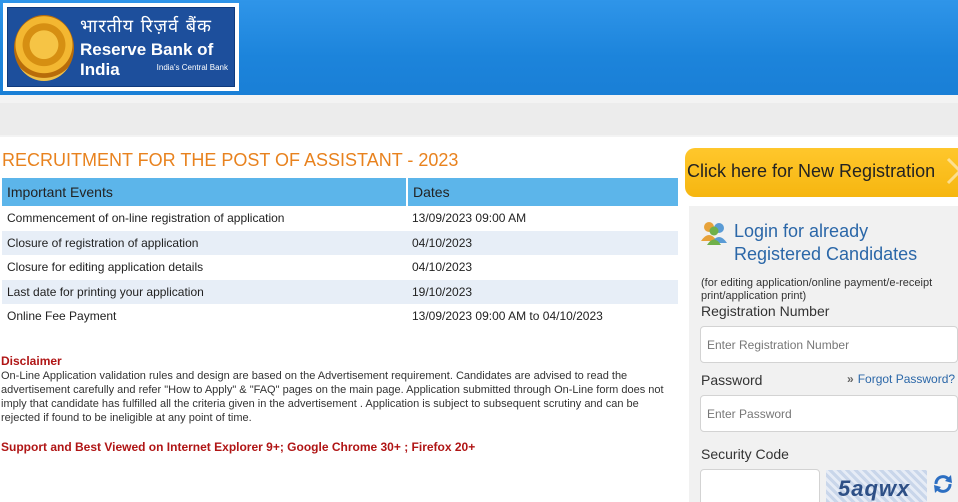 Image resolution: width=958 pixels, height=502 pixels. I want to click on table-header-row: Important Events Dates, so click(340, 192).